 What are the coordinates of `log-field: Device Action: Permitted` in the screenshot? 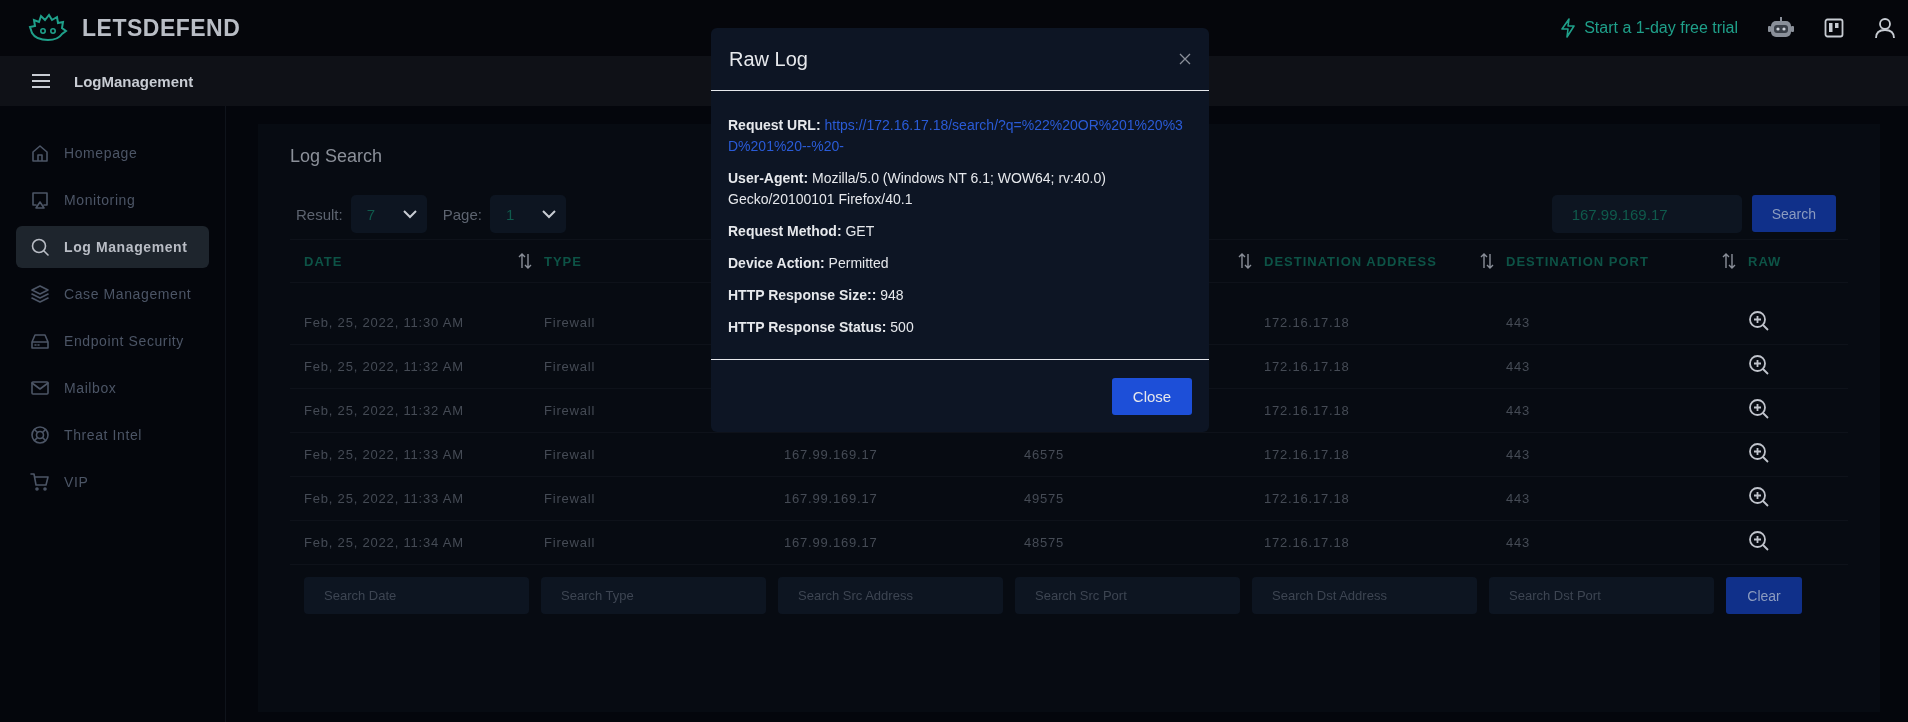 It's located at (960, 263).